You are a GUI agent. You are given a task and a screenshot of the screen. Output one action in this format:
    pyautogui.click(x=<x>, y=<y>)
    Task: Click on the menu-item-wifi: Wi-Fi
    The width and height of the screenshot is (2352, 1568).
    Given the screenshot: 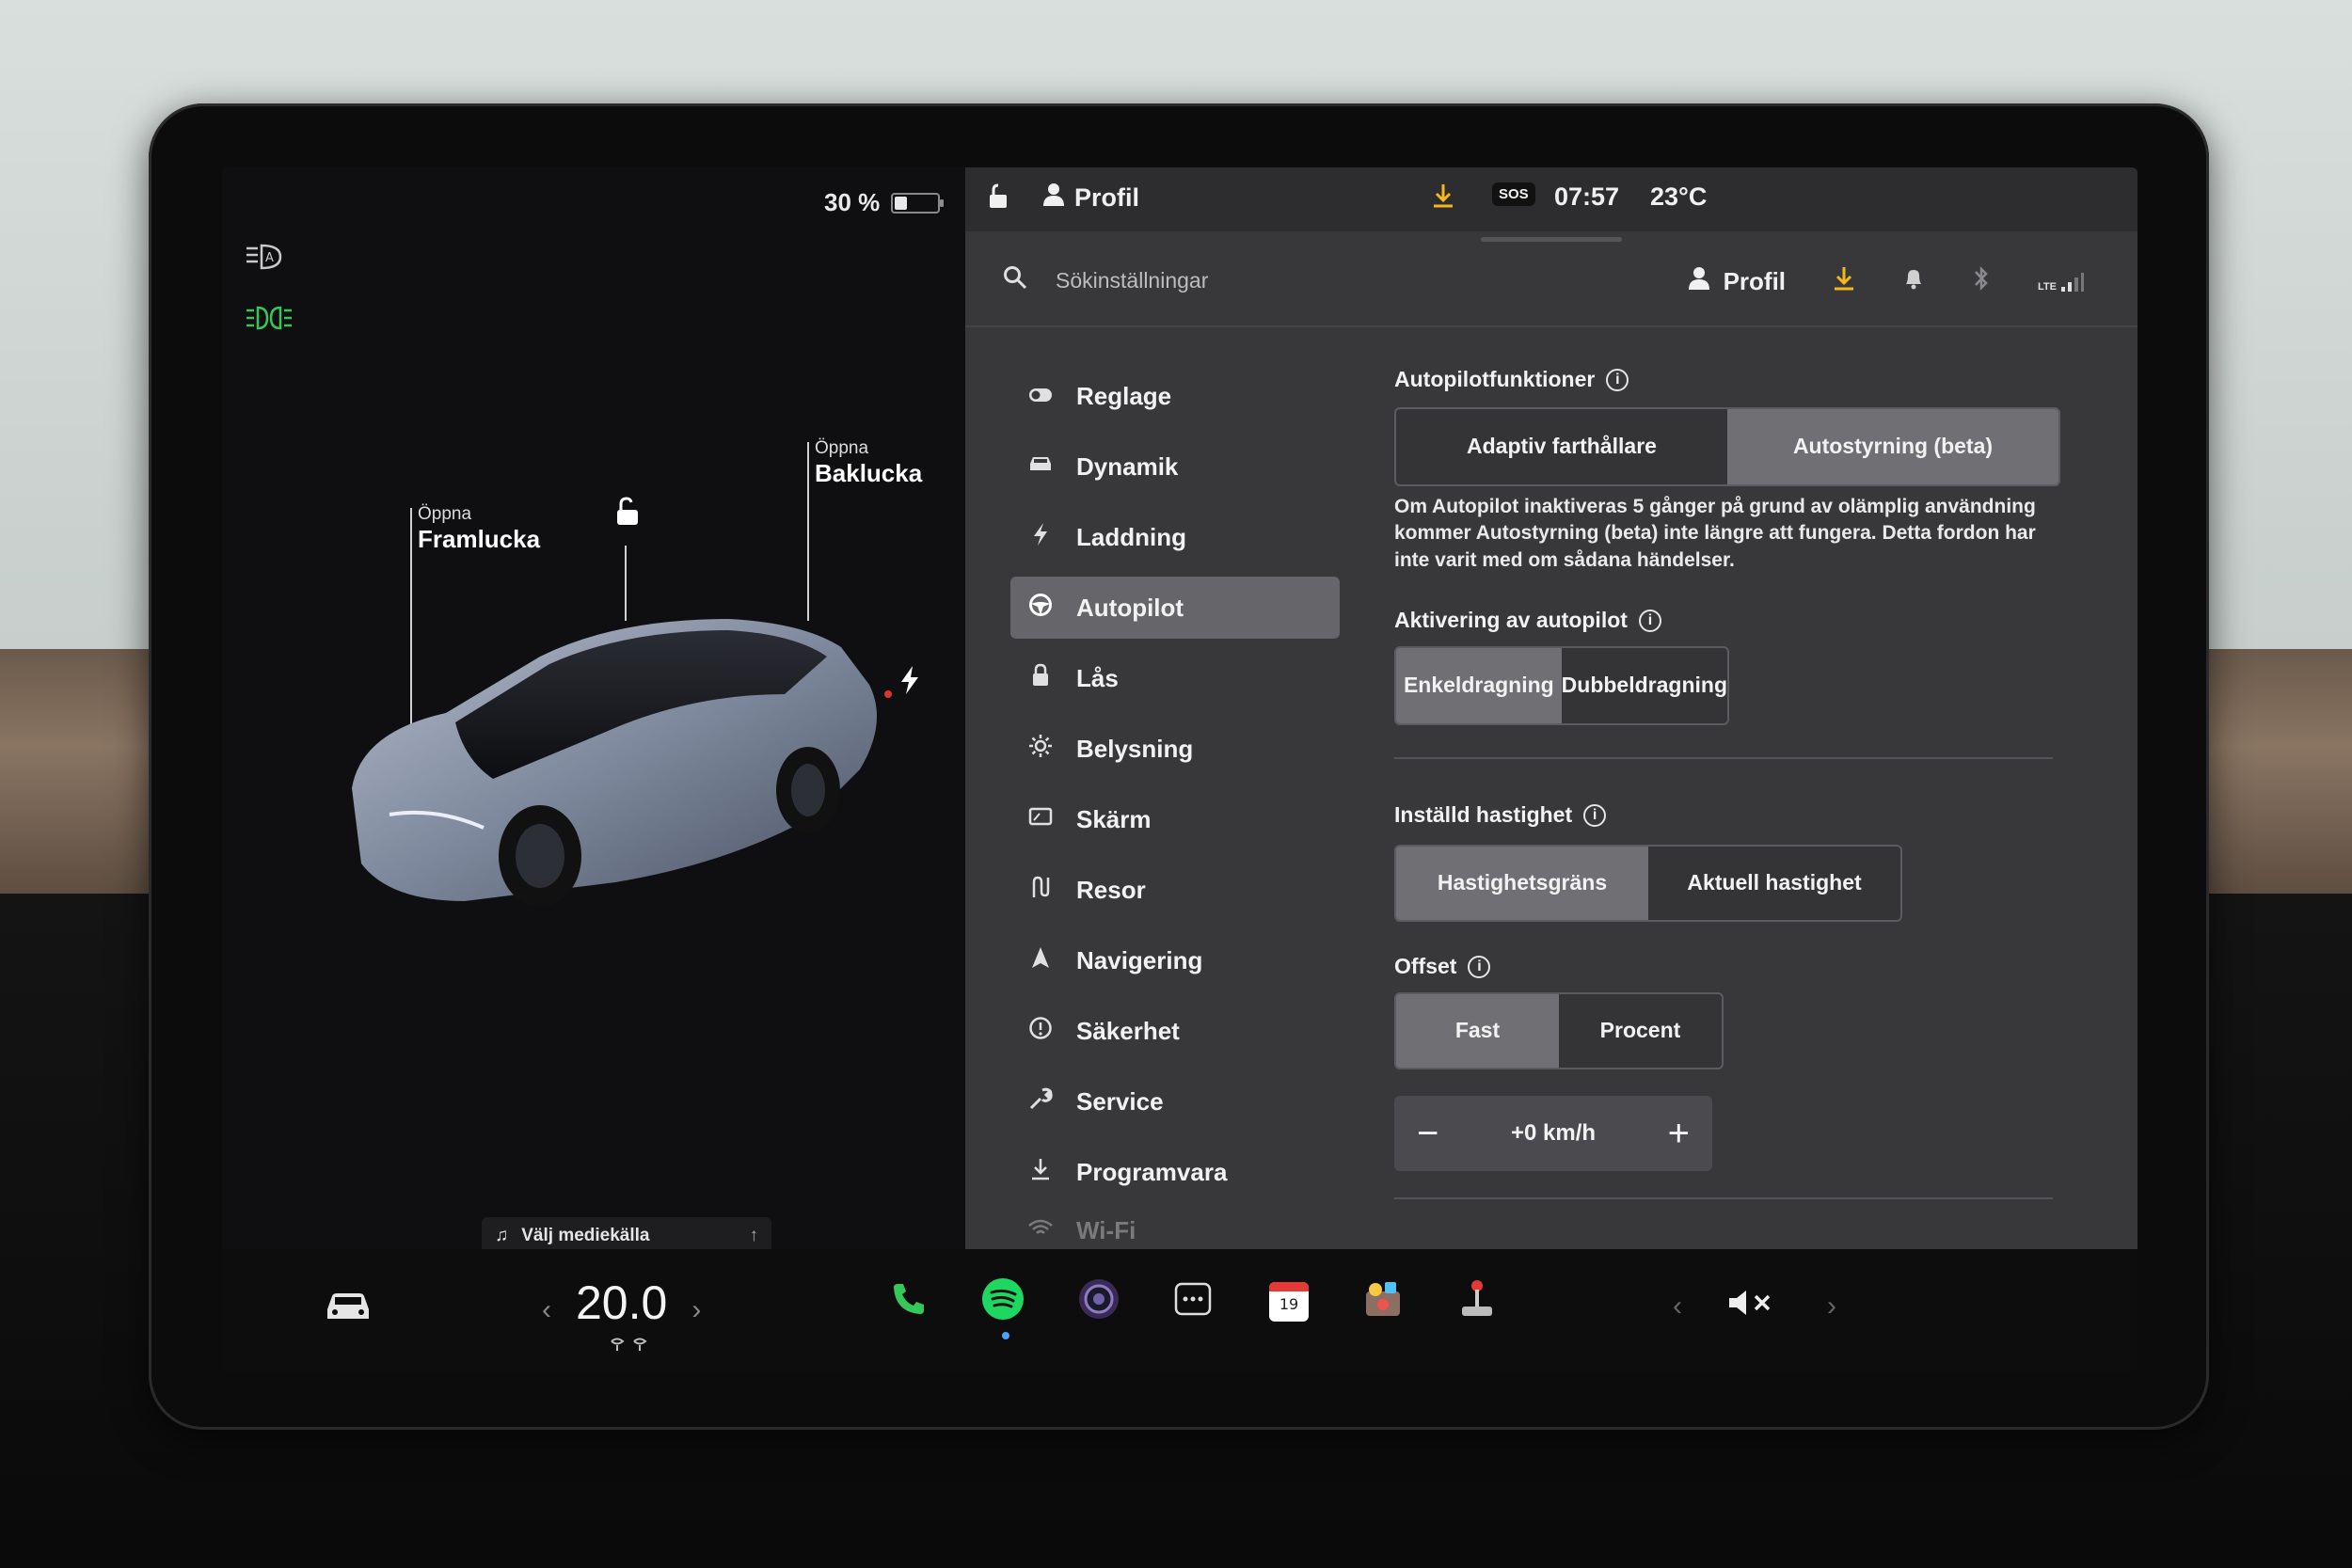 What is the action you would take?
    pyautogui.click(x=1175, y=1230)
    